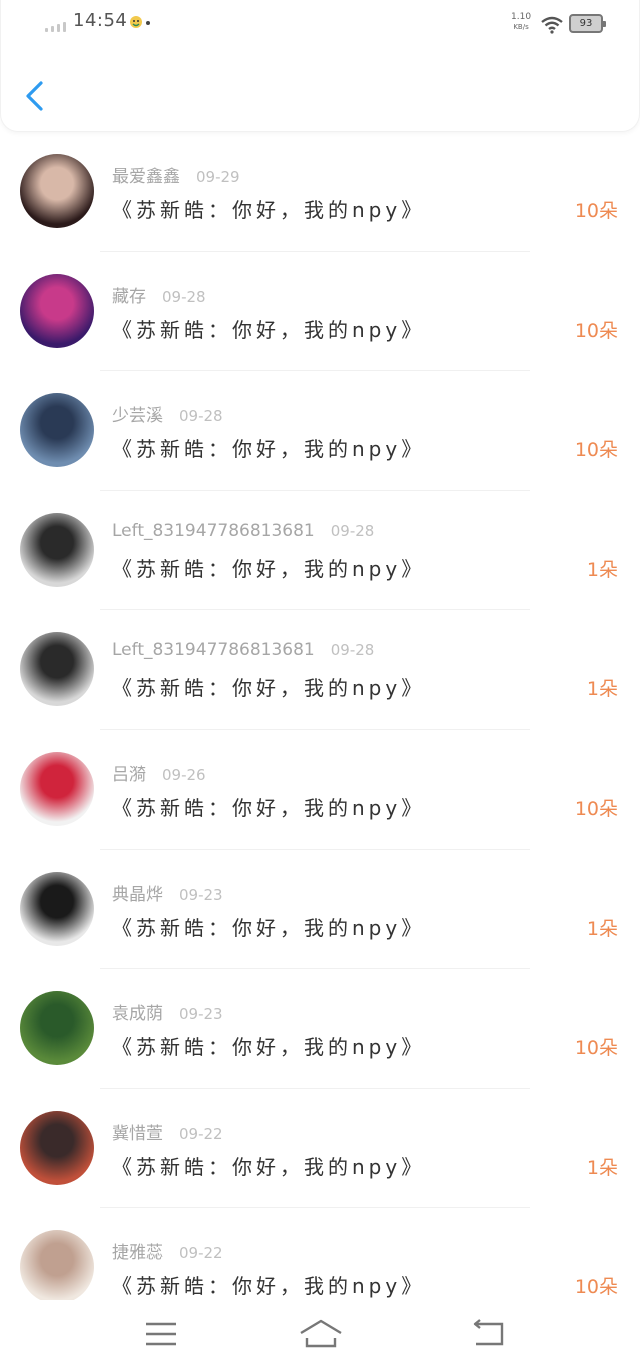 The width and height of the screenshot is (640, 1372). What do you see at coordinates (137, 894) in the screenshot?
I see `sender-name: 典晶烨` at bounding box center [137, 894].